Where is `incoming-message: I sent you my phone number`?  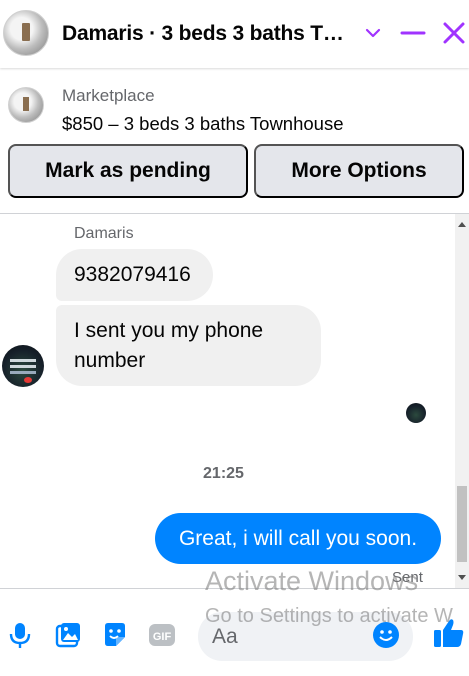 incoming-message: I sent you my phone number is located at coordinates (188, 345).